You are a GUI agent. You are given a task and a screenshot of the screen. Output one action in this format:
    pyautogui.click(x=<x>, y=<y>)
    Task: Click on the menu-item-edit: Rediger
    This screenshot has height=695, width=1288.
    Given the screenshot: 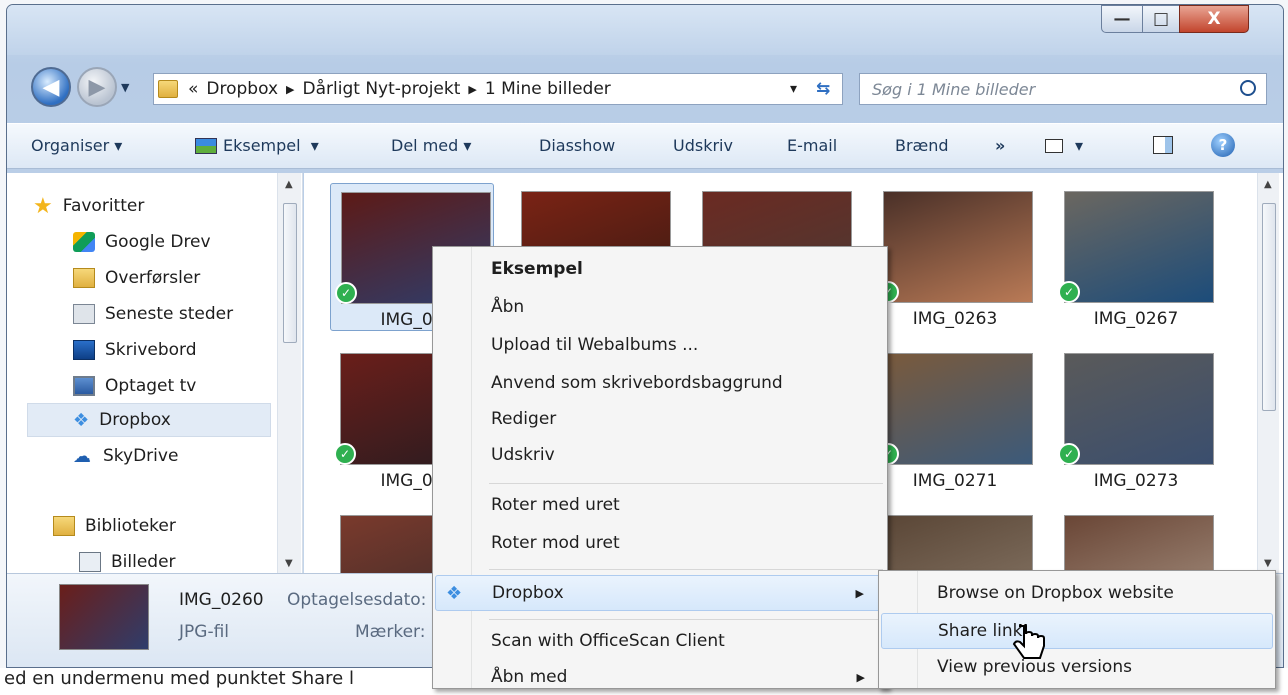 What is the action you would take?
    pyautogui.click(x=660, y=419)
    